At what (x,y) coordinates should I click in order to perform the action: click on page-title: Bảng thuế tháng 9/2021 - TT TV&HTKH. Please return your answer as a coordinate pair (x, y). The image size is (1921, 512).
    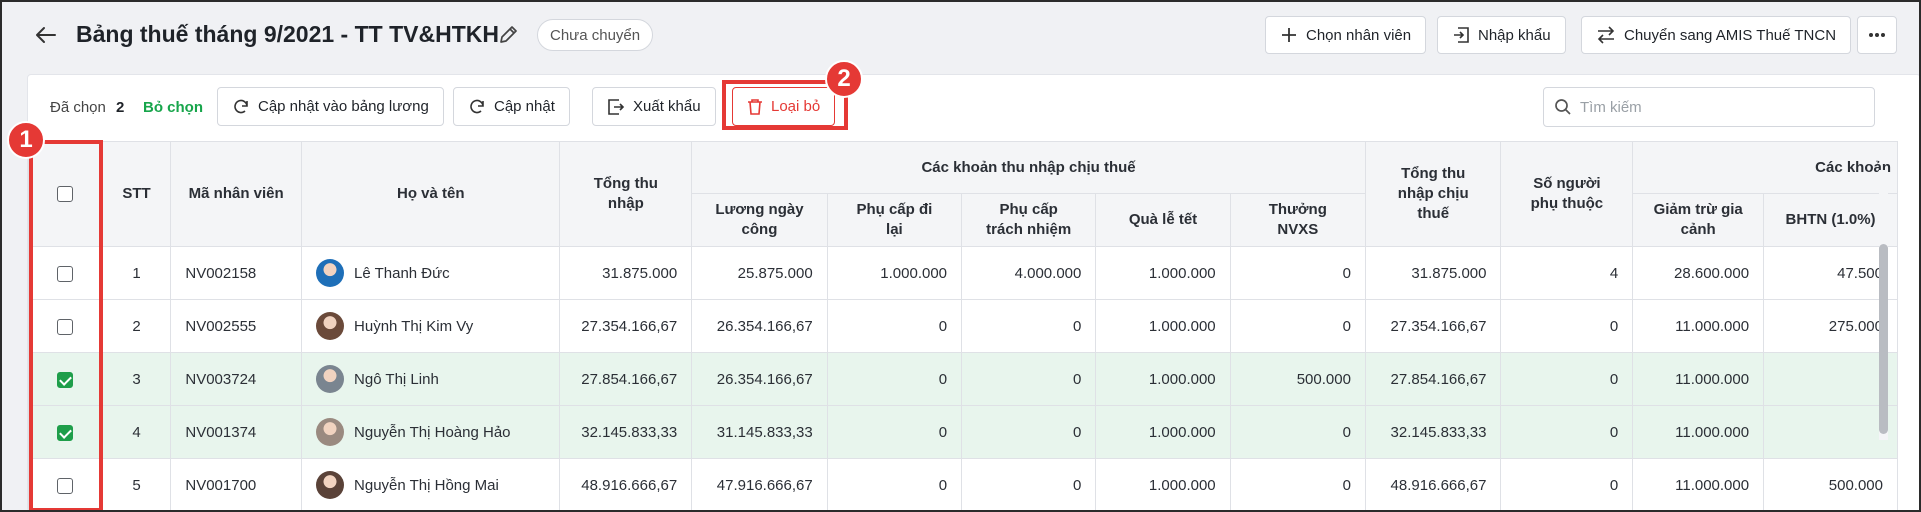
    Looking at the image, I should click on (287, 34).